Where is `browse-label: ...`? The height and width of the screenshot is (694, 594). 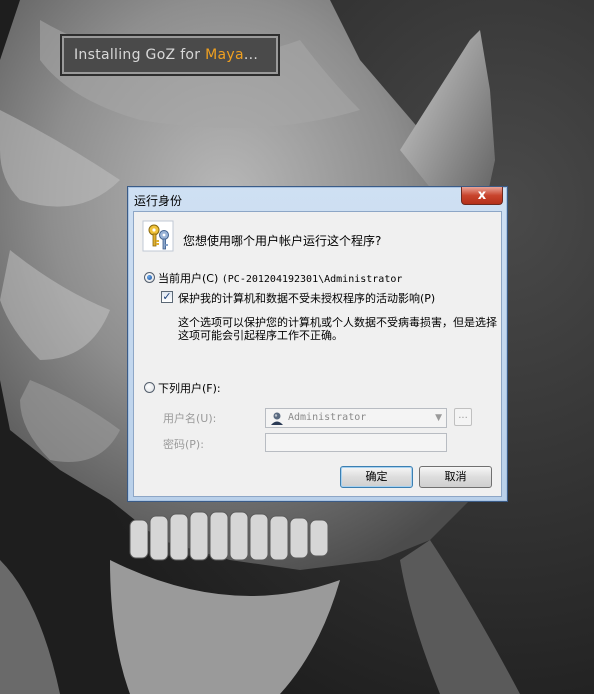
browse-label: ... is located at coordinates (463, 415).